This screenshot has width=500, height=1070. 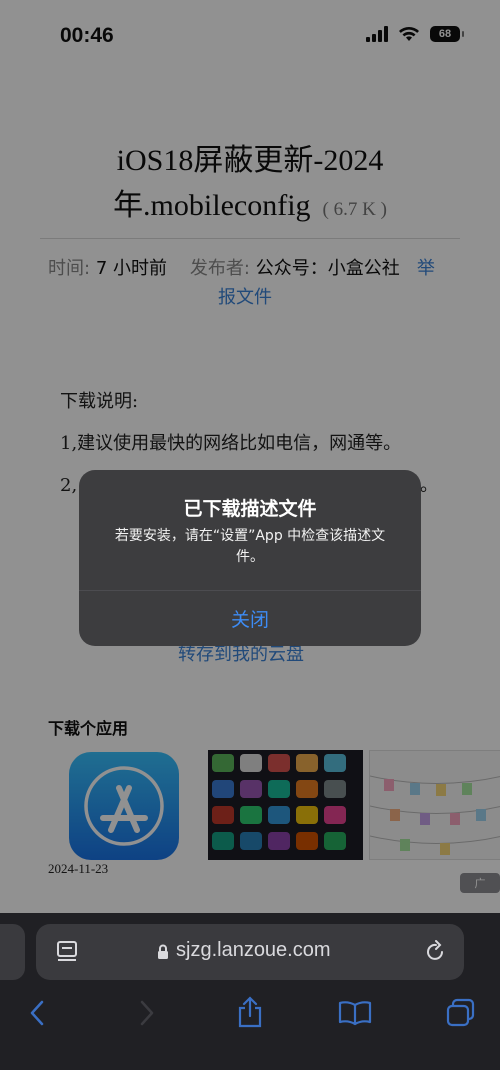 What do you see at coordinates (250, 509) in the screenshot?
I see `alert-title: 已下载描述文件` at bounding box center [250, 509].